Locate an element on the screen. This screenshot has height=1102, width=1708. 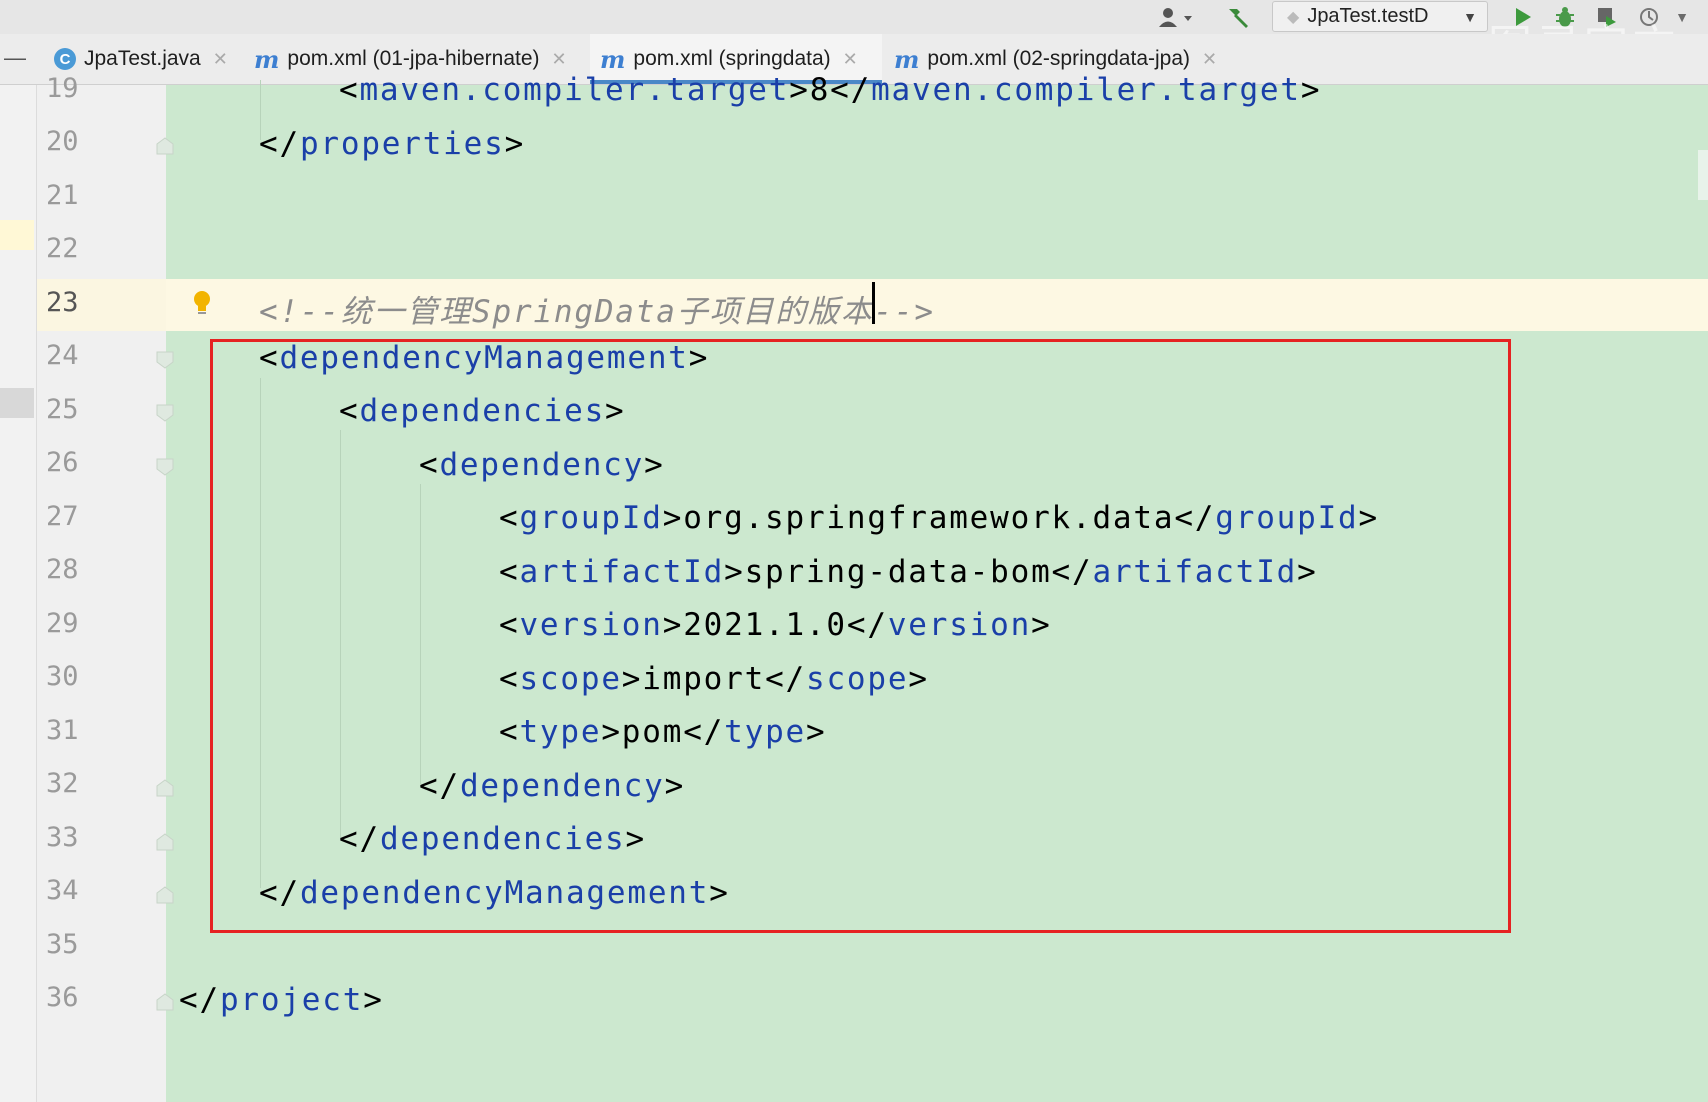
main-toolbar: ◆ JpaTest.testD ▼ ▼ 图灵官方 is located at coordinates (854, 36).